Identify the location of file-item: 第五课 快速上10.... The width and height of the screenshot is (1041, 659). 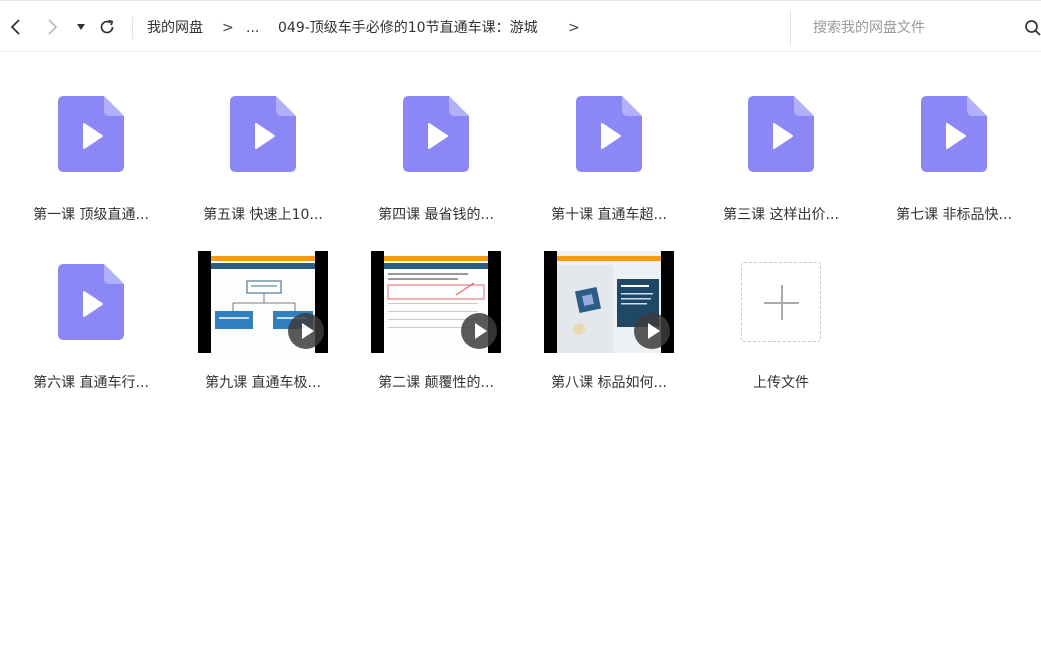
(263, 153).